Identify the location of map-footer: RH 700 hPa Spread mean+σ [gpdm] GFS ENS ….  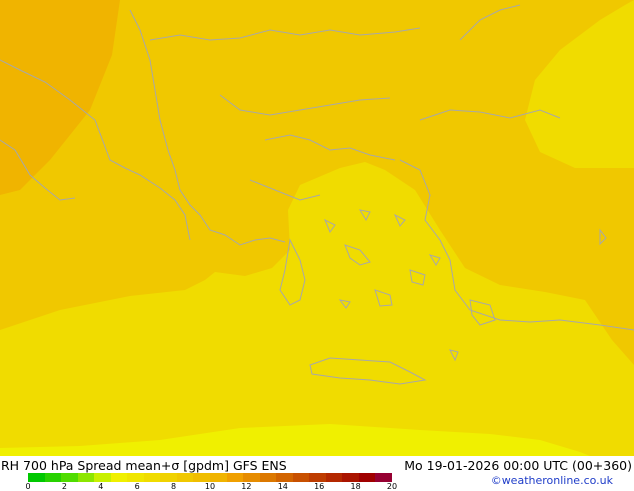
(317, 473).